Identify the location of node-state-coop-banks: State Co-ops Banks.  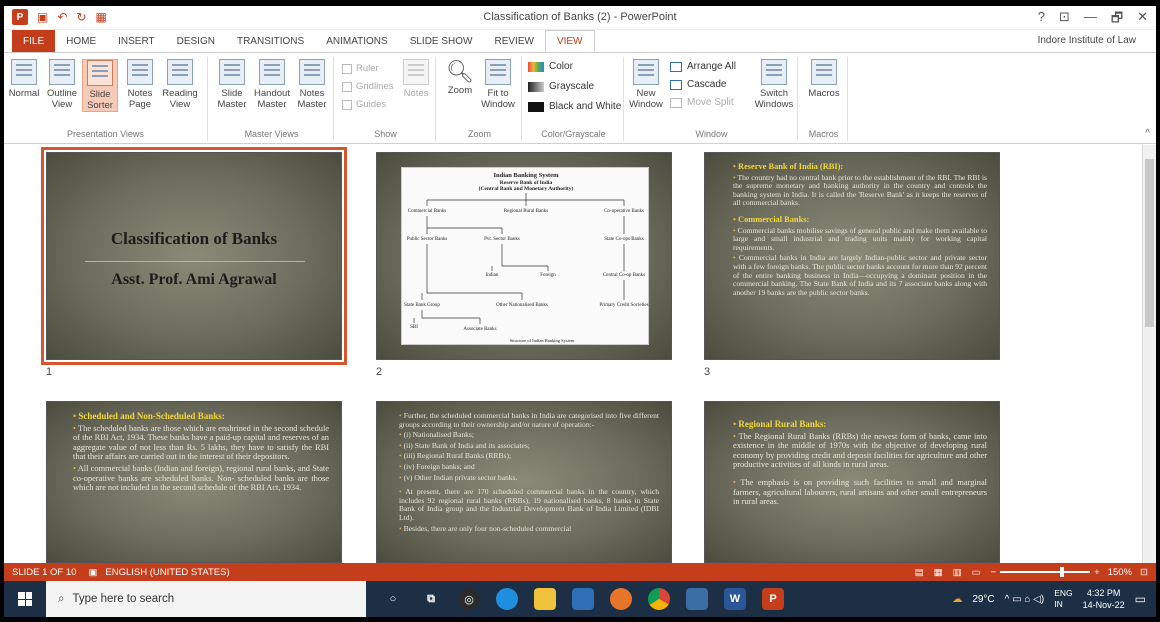
(623, 239).